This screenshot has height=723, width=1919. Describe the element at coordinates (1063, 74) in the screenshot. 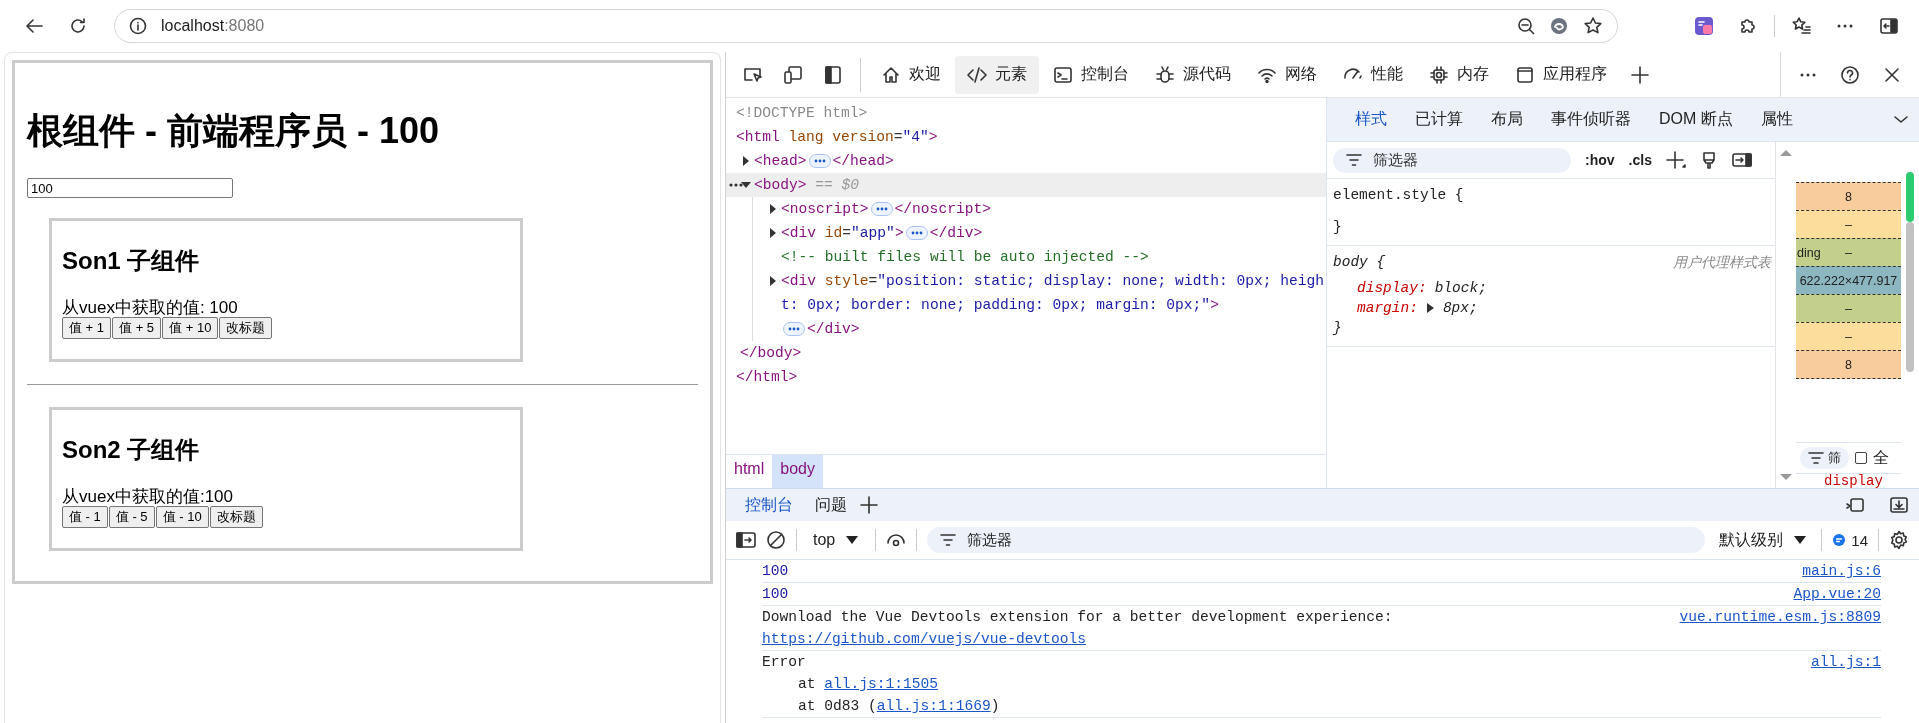

I see `terminal-icon` at that location.